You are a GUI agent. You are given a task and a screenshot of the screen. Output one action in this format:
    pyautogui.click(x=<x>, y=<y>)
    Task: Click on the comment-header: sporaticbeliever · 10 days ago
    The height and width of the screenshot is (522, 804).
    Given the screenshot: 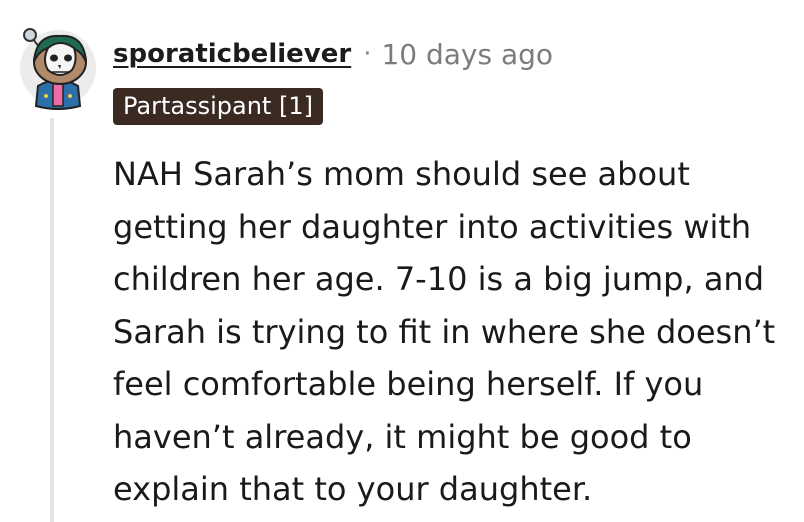 What is the action you would take?
    pyautogui.click(x=333, y=54)
    